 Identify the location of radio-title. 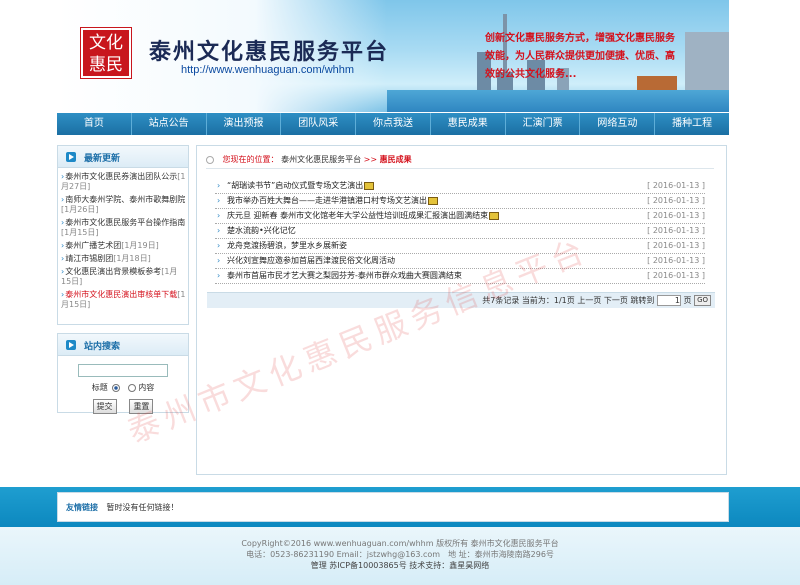
(115, 387).